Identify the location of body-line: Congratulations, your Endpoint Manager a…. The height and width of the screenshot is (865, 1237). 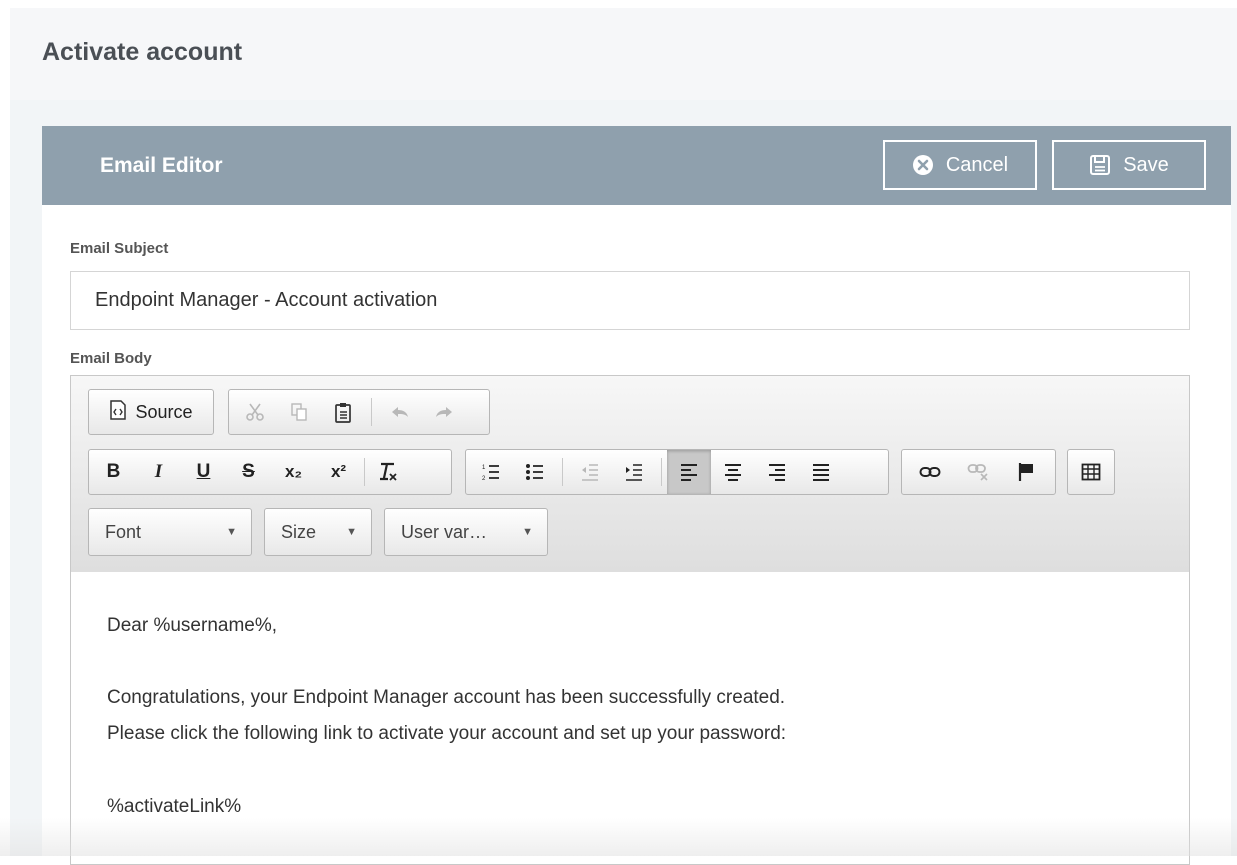
(446, 697).